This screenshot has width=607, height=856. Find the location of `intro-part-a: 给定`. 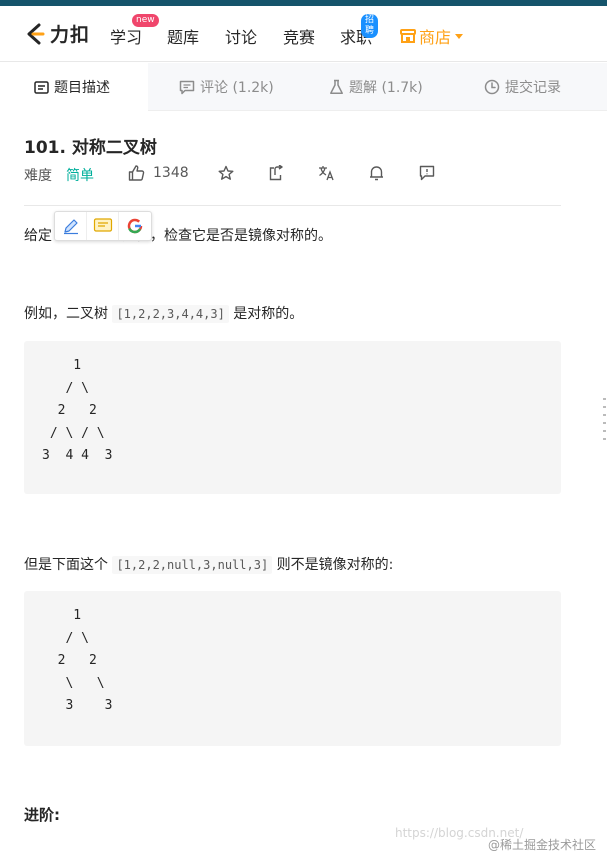

intro-part-a: 给定 is located at coordinates (38, 236).